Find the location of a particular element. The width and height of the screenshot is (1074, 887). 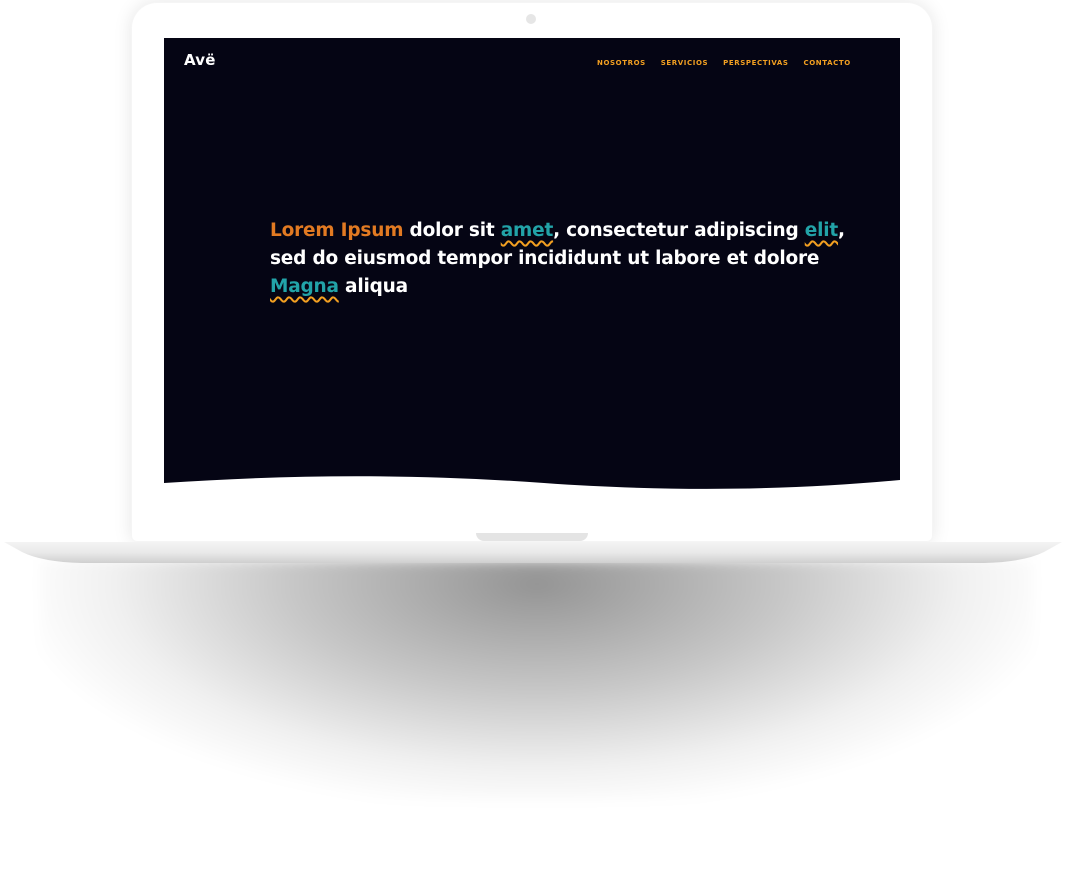

bottom-wave-divider is located at coordinates (532, 486).